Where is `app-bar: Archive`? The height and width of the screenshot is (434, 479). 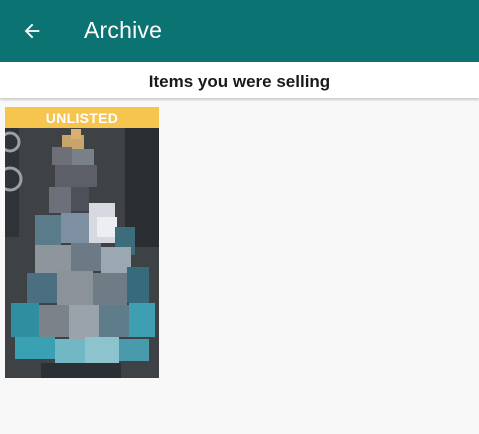 app-bar: Archive is located at coordinates (239, 31).